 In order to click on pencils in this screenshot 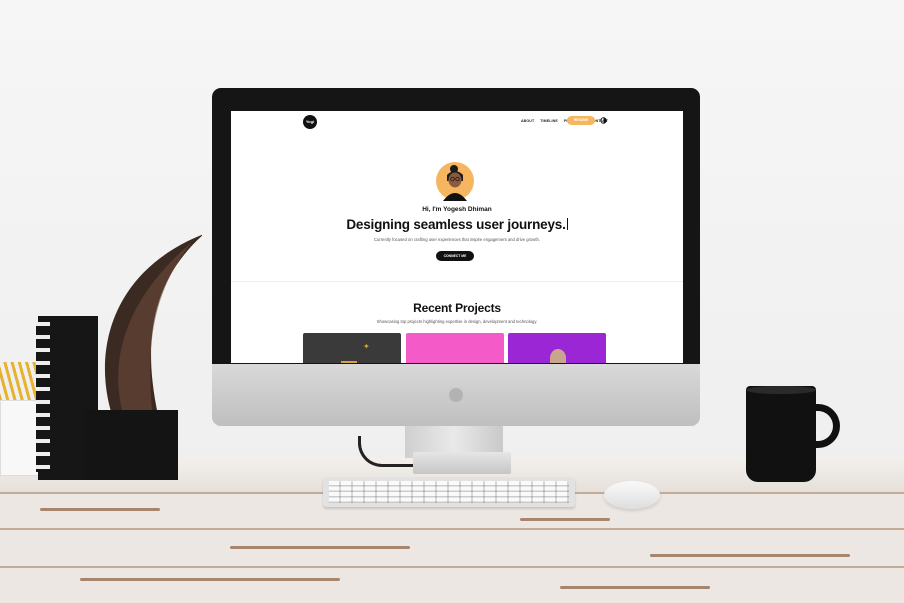, I will do `click(19, 383)`.